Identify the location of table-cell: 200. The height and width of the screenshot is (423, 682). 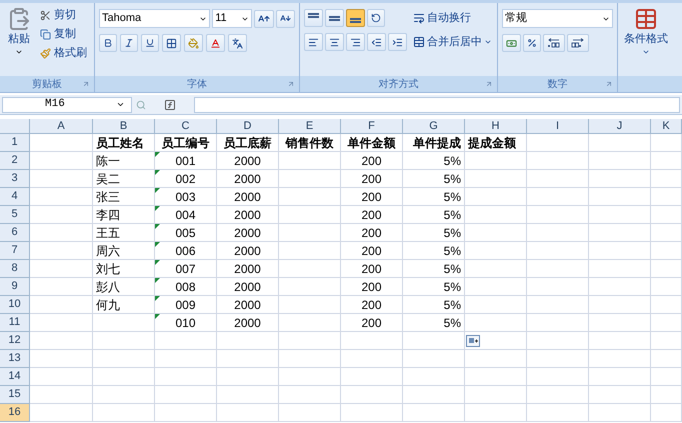
(372, 269).